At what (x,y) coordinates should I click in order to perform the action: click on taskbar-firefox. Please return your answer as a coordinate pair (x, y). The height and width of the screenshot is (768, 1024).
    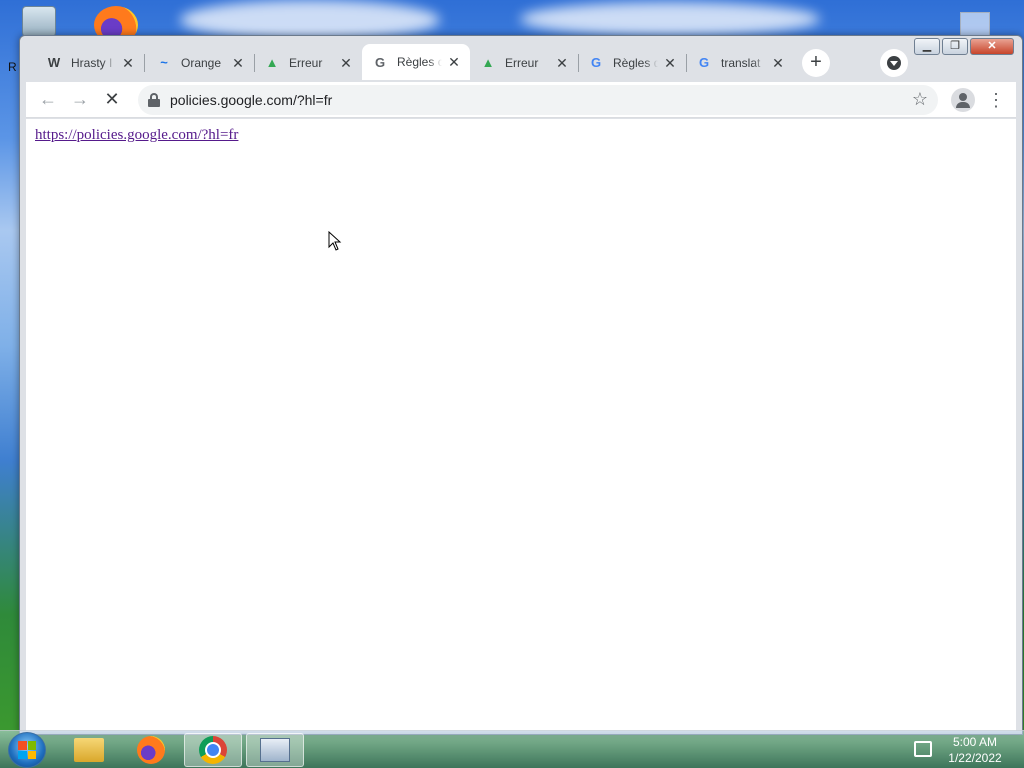
    Looking at the image, I should click on (151, 750).